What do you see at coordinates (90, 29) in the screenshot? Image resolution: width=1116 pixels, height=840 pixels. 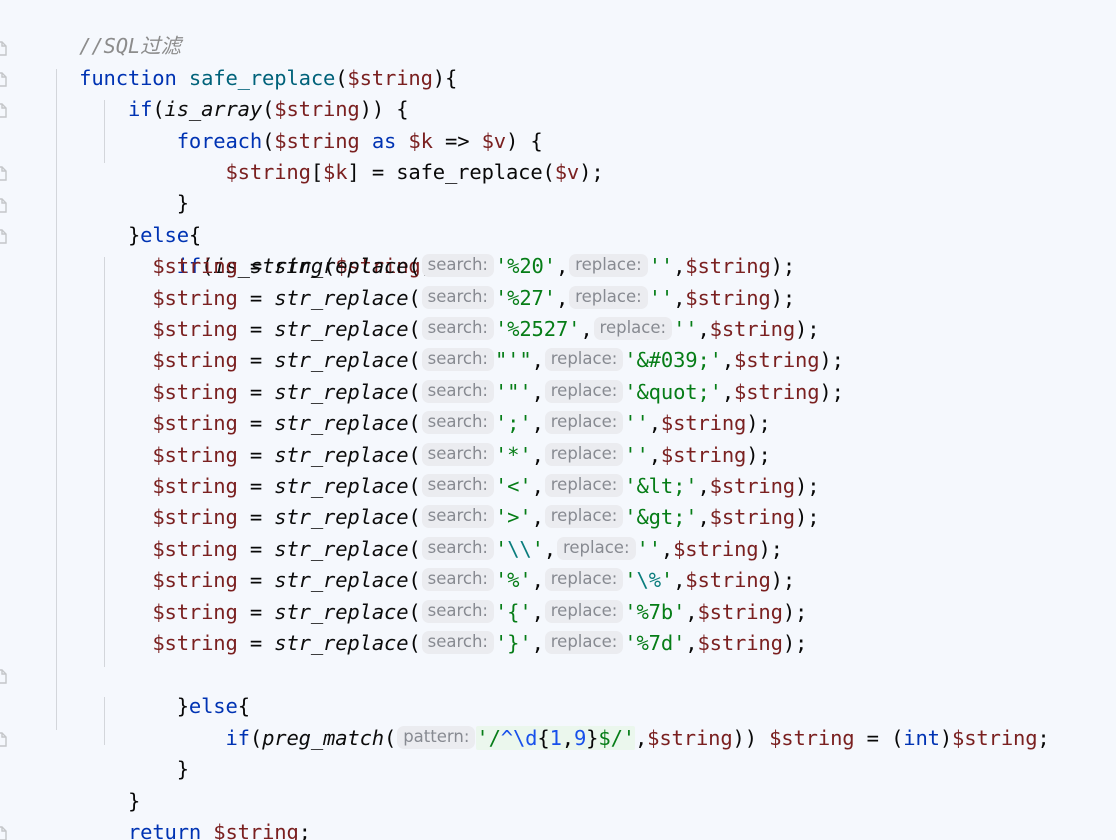 I see `code-line-comment: //SQL过滤` at bounding box center [90, 29].